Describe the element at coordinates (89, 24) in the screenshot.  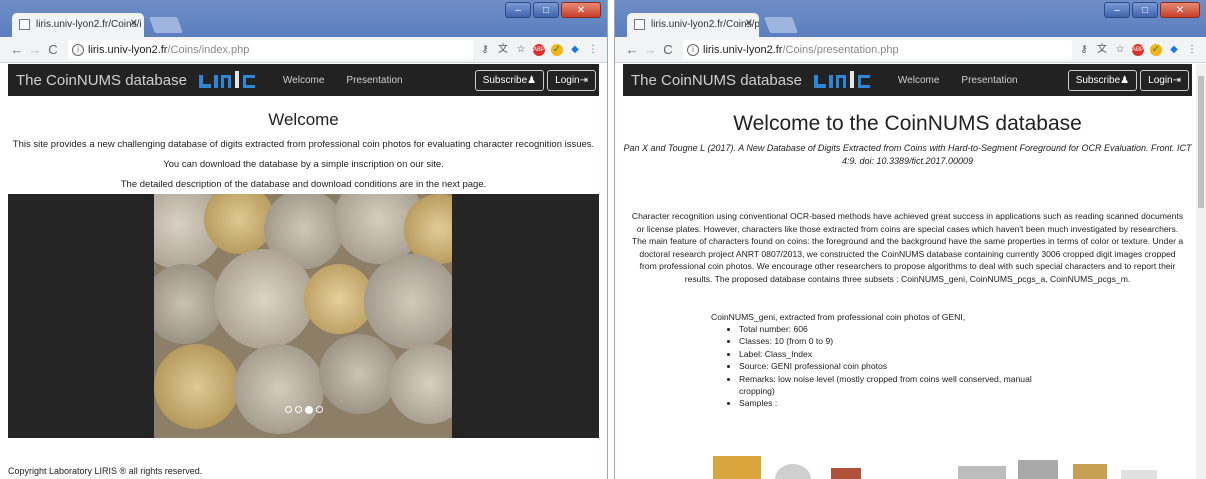
I see `tab-title: liris.univ-lyon2.fr/Coins/i` at that location.